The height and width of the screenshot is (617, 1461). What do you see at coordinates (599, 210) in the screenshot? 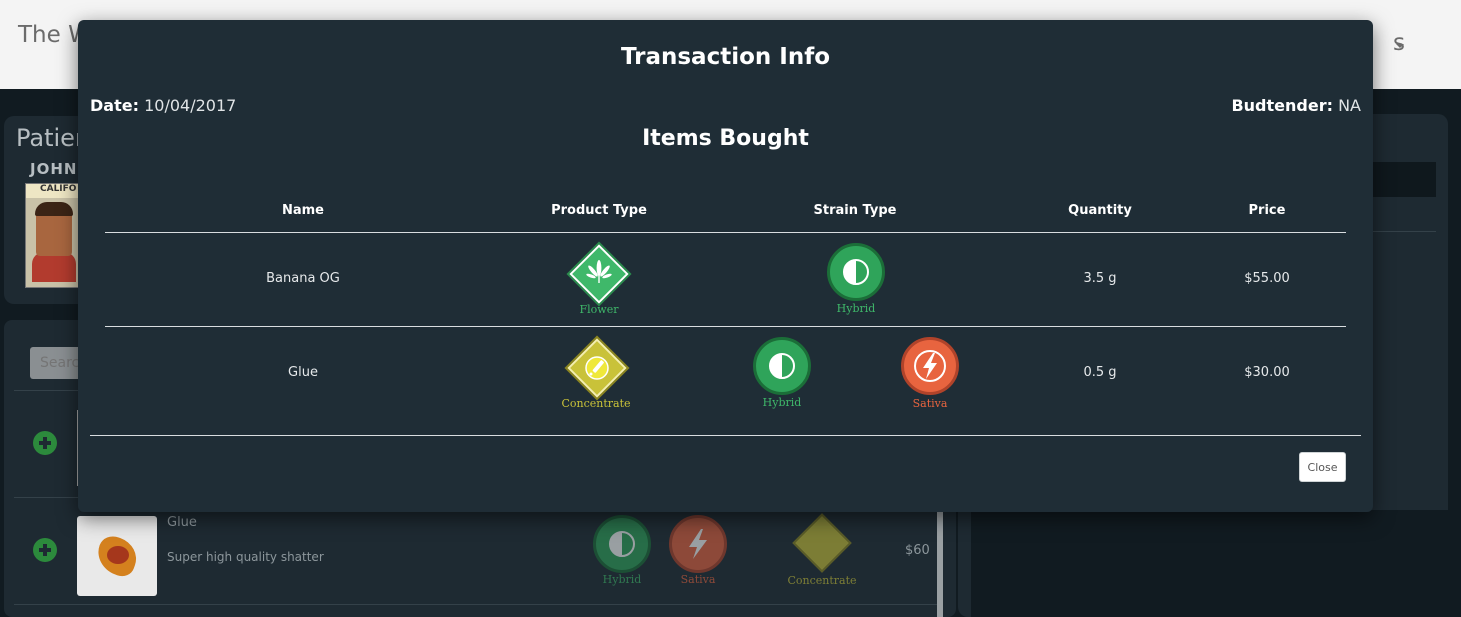
I see `column-header-product-type: Product Type` at bounding box center [599, 210].